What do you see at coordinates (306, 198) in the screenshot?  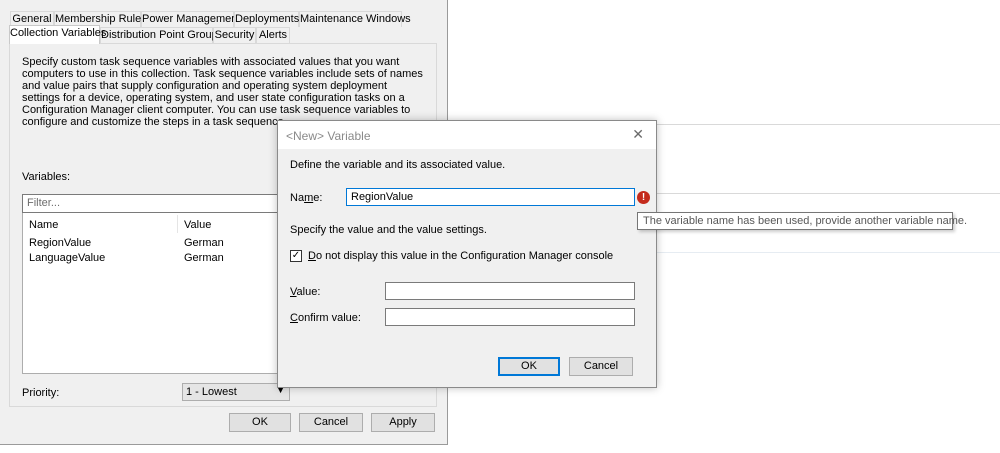 I see `name-label: Name:` at bounding box center [306, 198].